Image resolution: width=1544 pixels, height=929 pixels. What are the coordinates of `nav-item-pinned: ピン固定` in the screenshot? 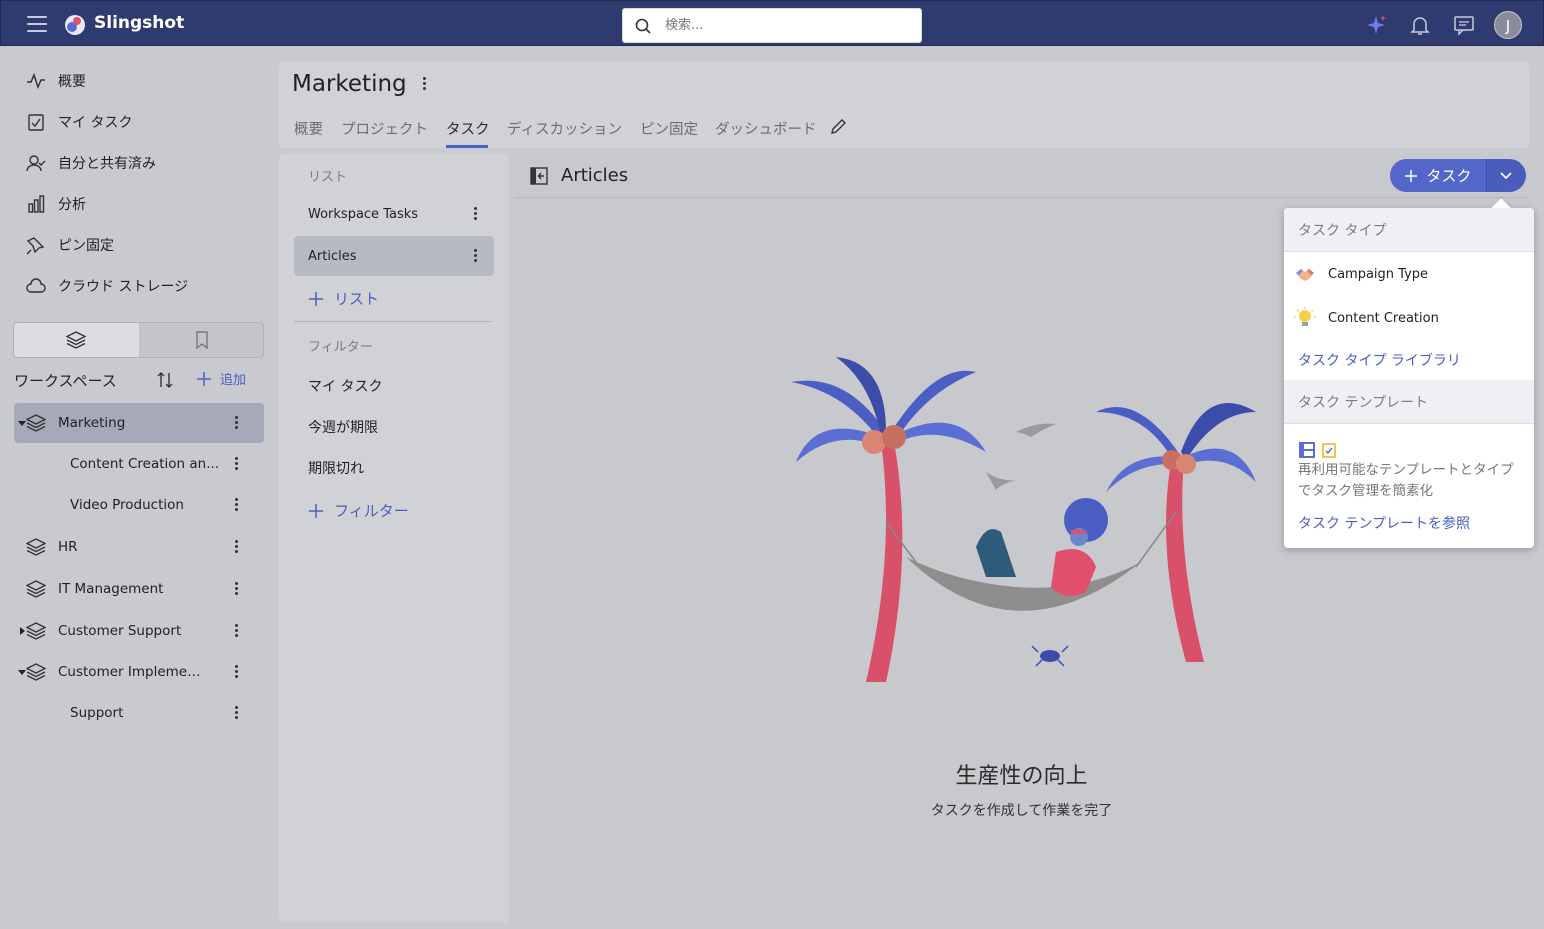 It's located at (70, 245).